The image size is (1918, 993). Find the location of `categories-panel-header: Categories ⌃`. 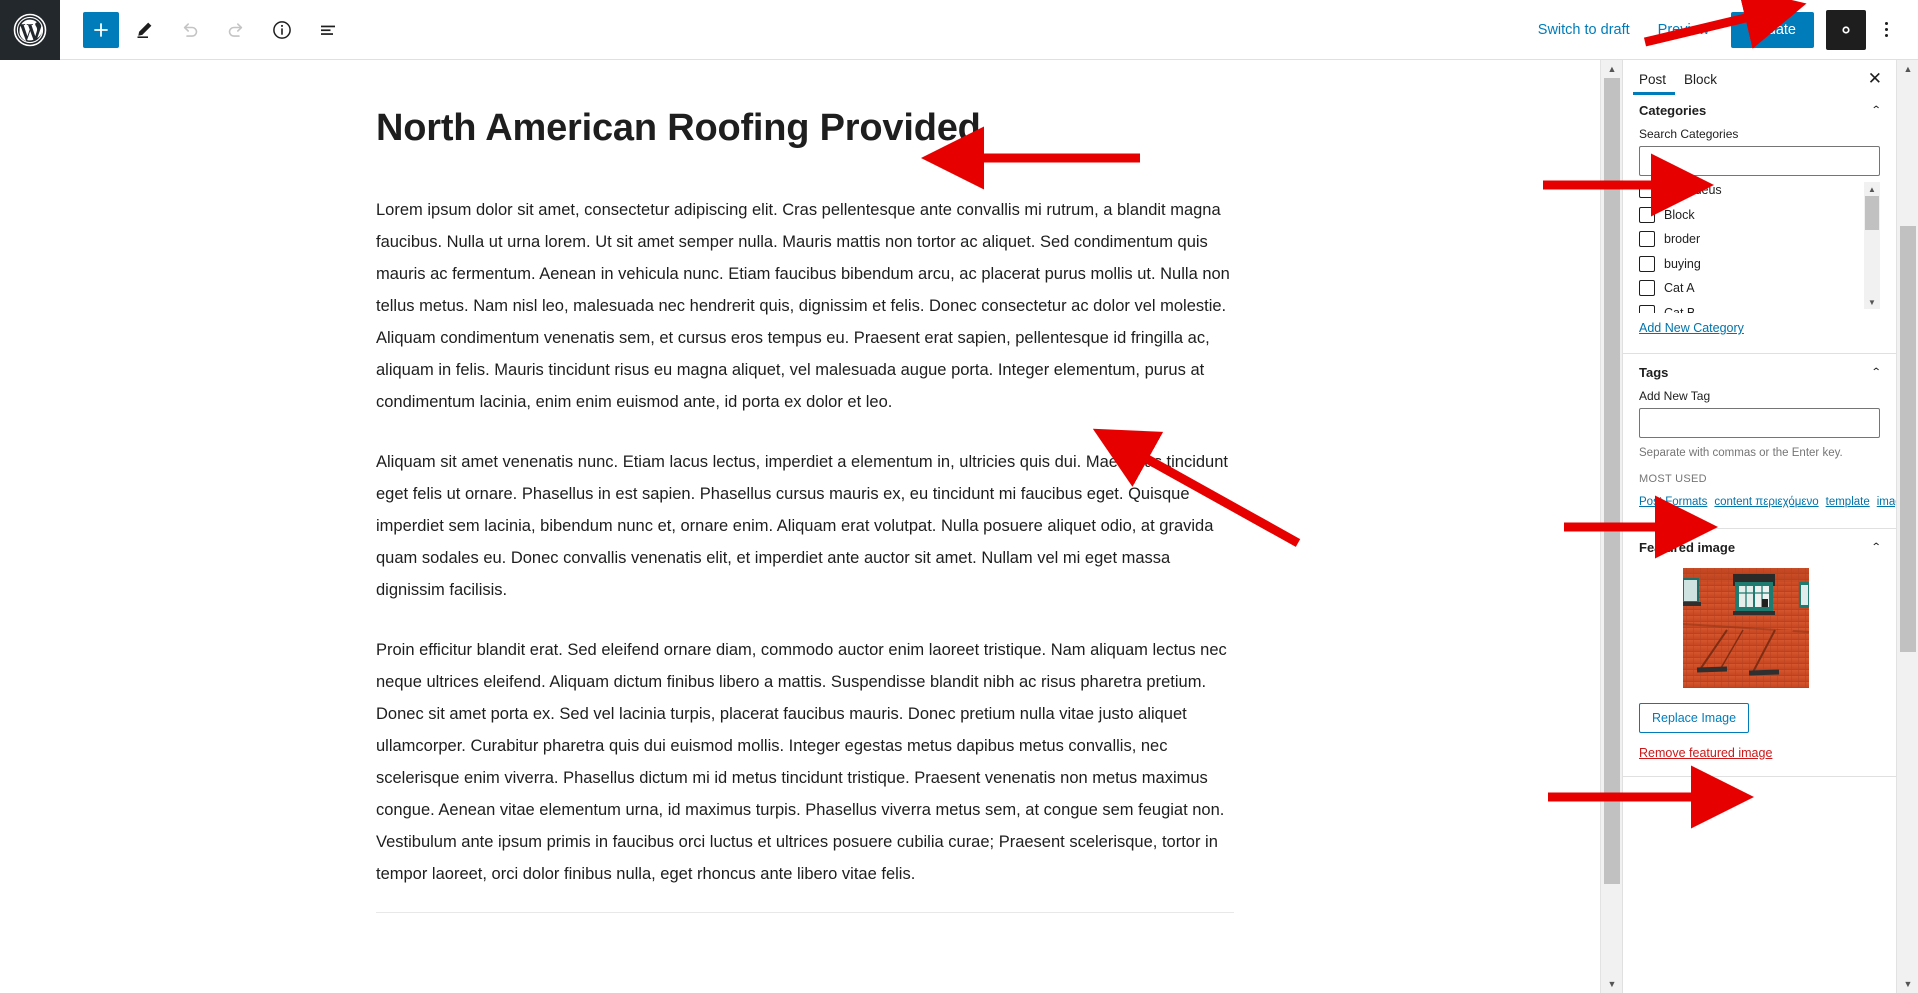

categories-panel-header: Categories ⌃ is located at coordinates (1760, 109).